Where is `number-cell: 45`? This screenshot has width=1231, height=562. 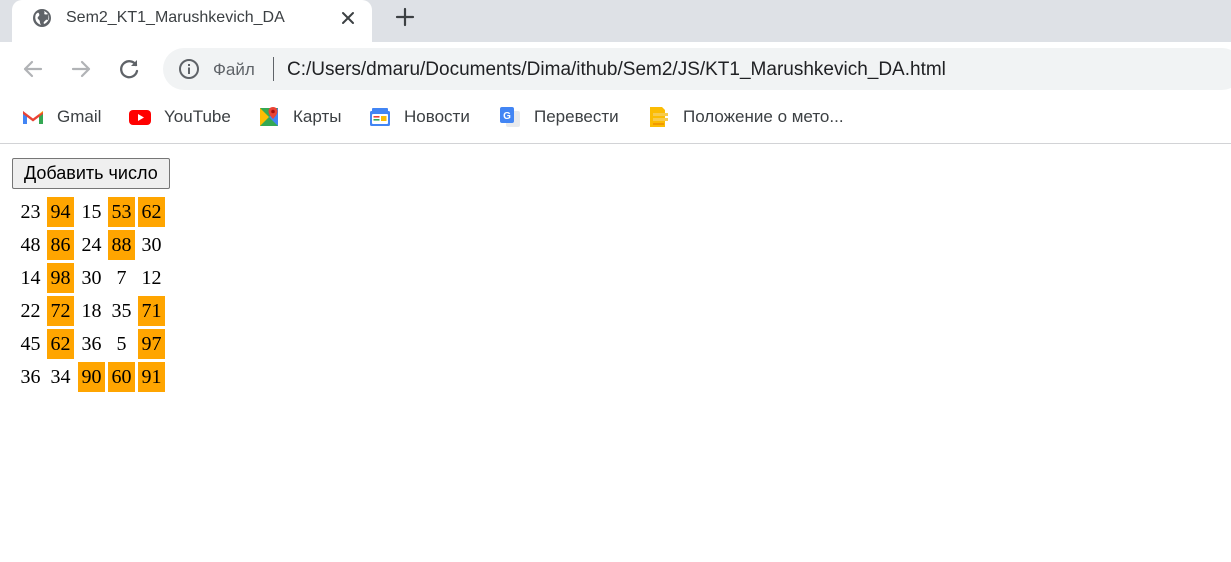 number-cell: 45 is located at coordinates (30, 344).